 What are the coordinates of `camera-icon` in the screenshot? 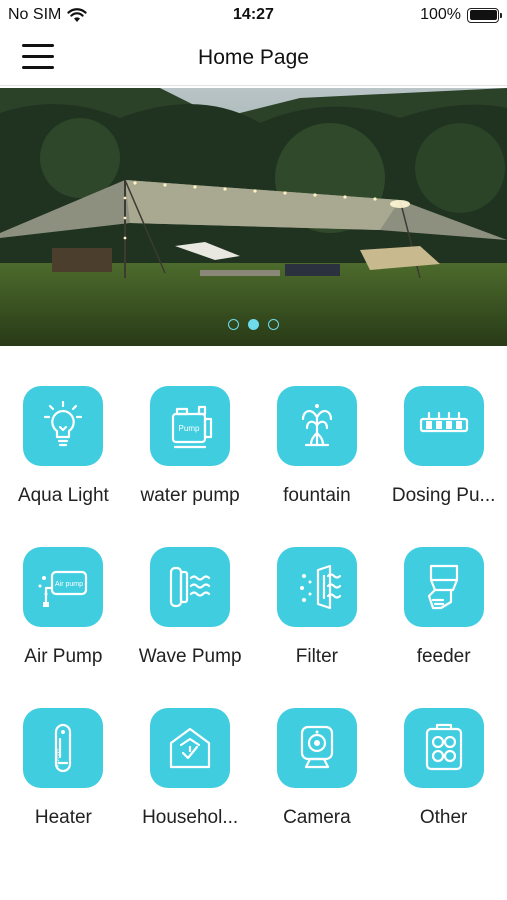 It's located at (317, 748).